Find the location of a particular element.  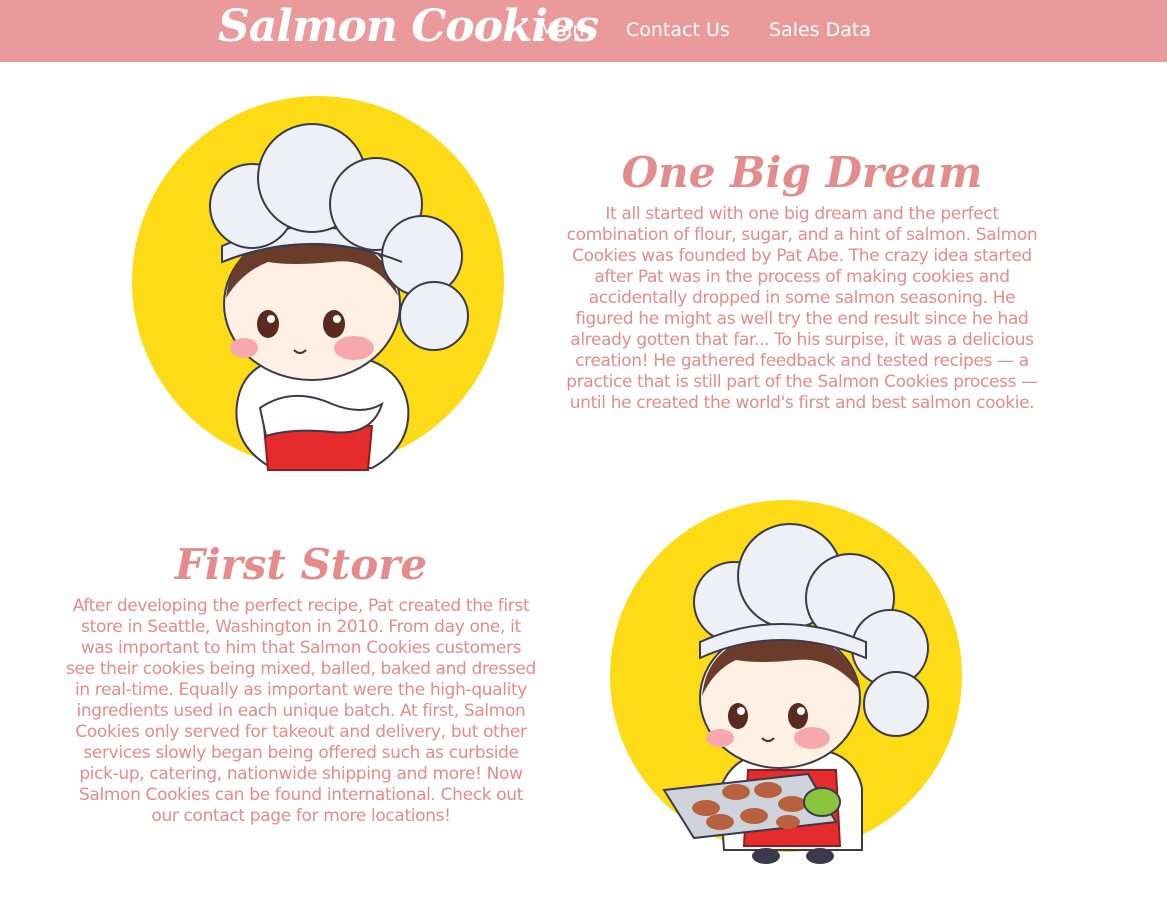

chef-arms-crossed-icon is located at coordinates (318, 283).